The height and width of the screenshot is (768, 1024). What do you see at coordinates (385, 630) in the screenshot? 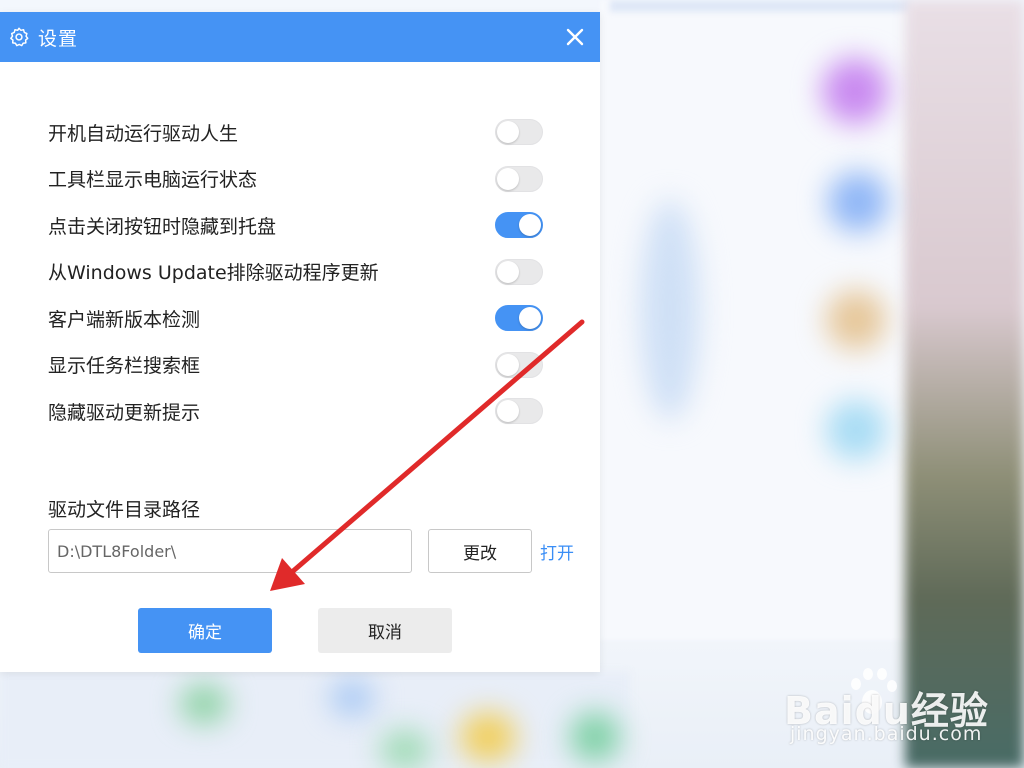
I see `cancel-button: 取消` at bounding box center [385, 630].